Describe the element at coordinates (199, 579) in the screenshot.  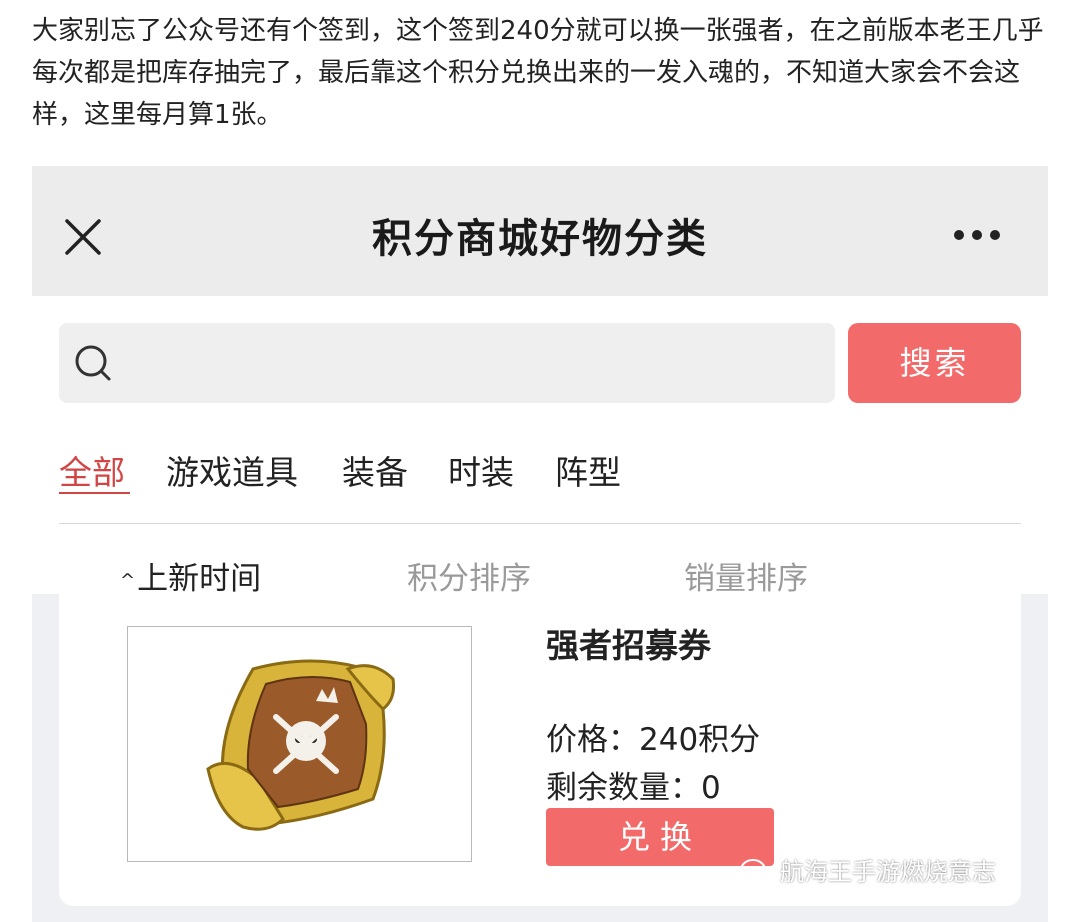
I see `sort-new-label: 上新时间` at that location.